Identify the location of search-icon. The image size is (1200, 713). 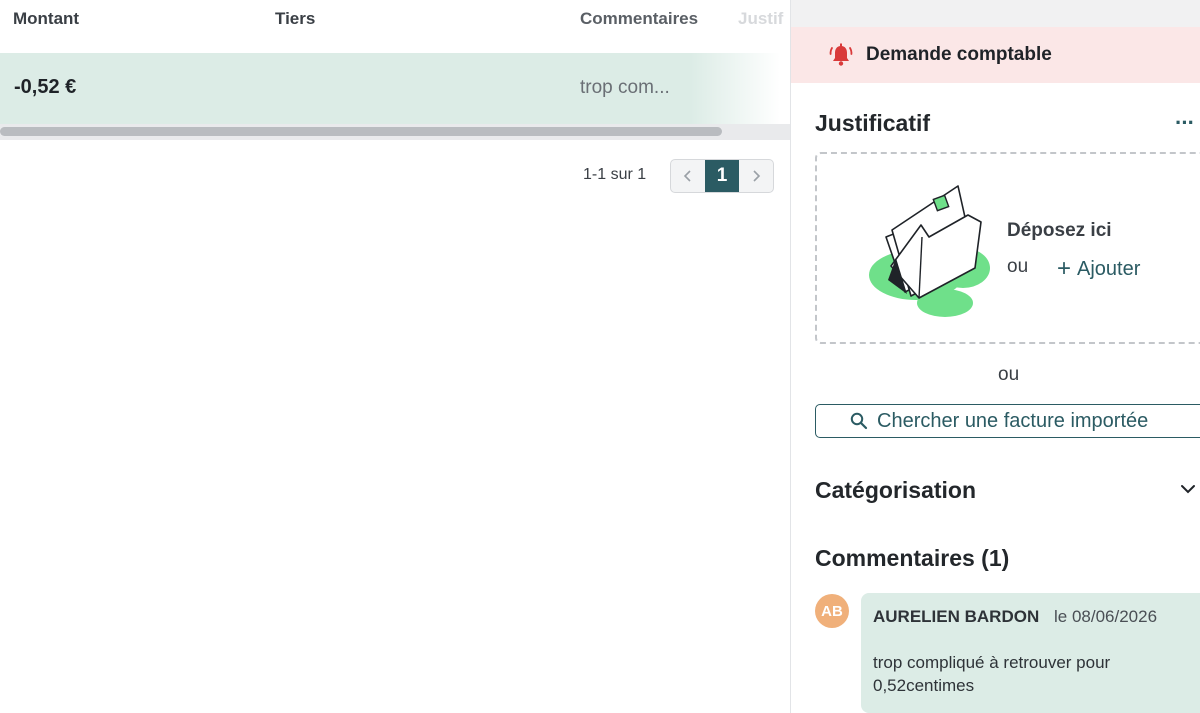
(859, 421).